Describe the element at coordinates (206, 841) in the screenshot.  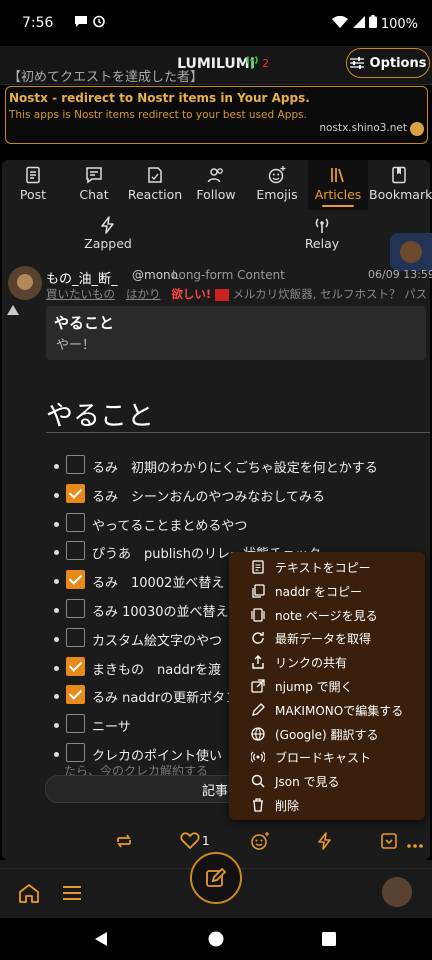
I see `like-count: 1` at that location.